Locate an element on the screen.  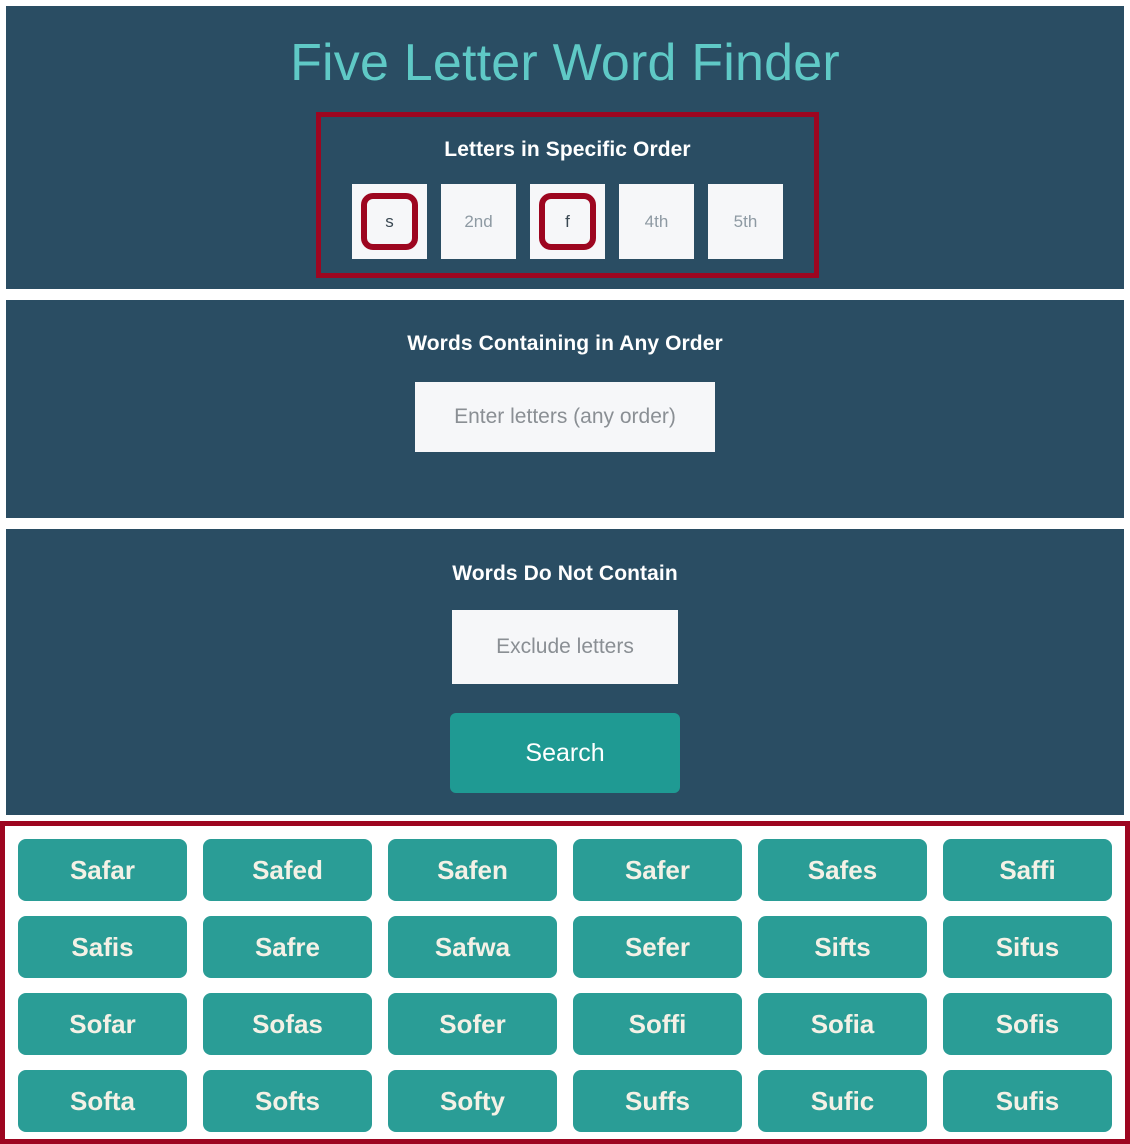
ordered-letters-annotation: Letters in Specific Order s 2nd f 4th 5th is located at coordinates (567, 195).